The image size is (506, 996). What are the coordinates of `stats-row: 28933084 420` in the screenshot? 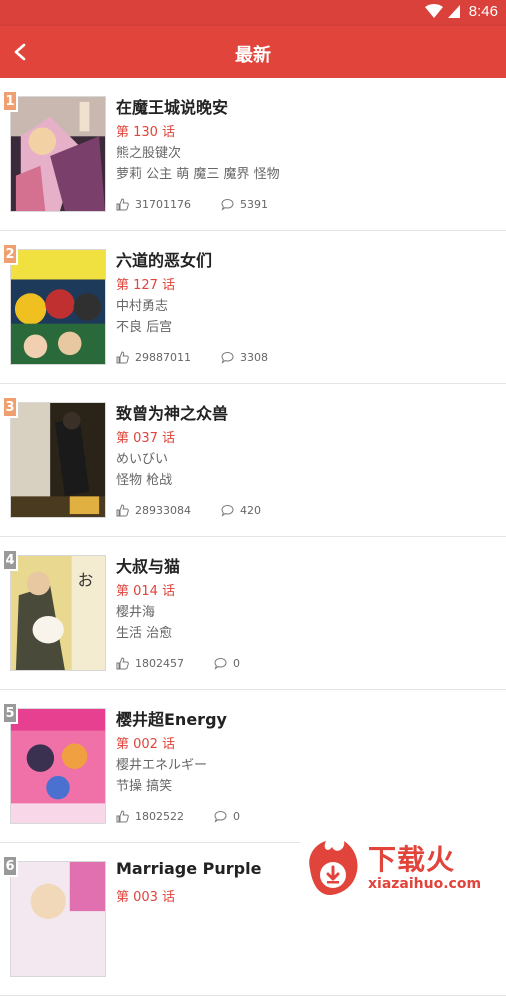 It's located at (188, 510).